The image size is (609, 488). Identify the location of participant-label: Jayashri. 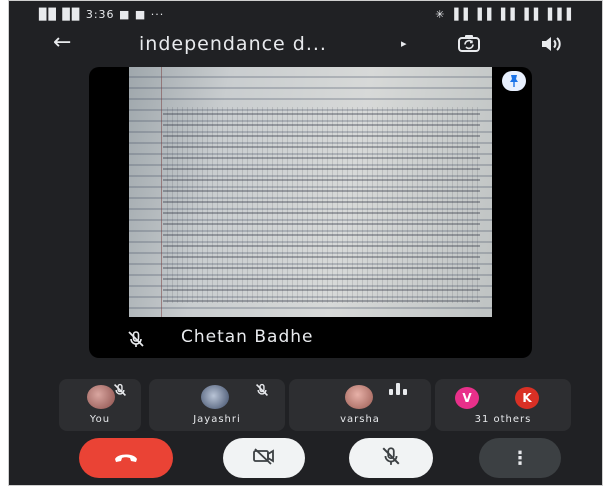
(217, 419).